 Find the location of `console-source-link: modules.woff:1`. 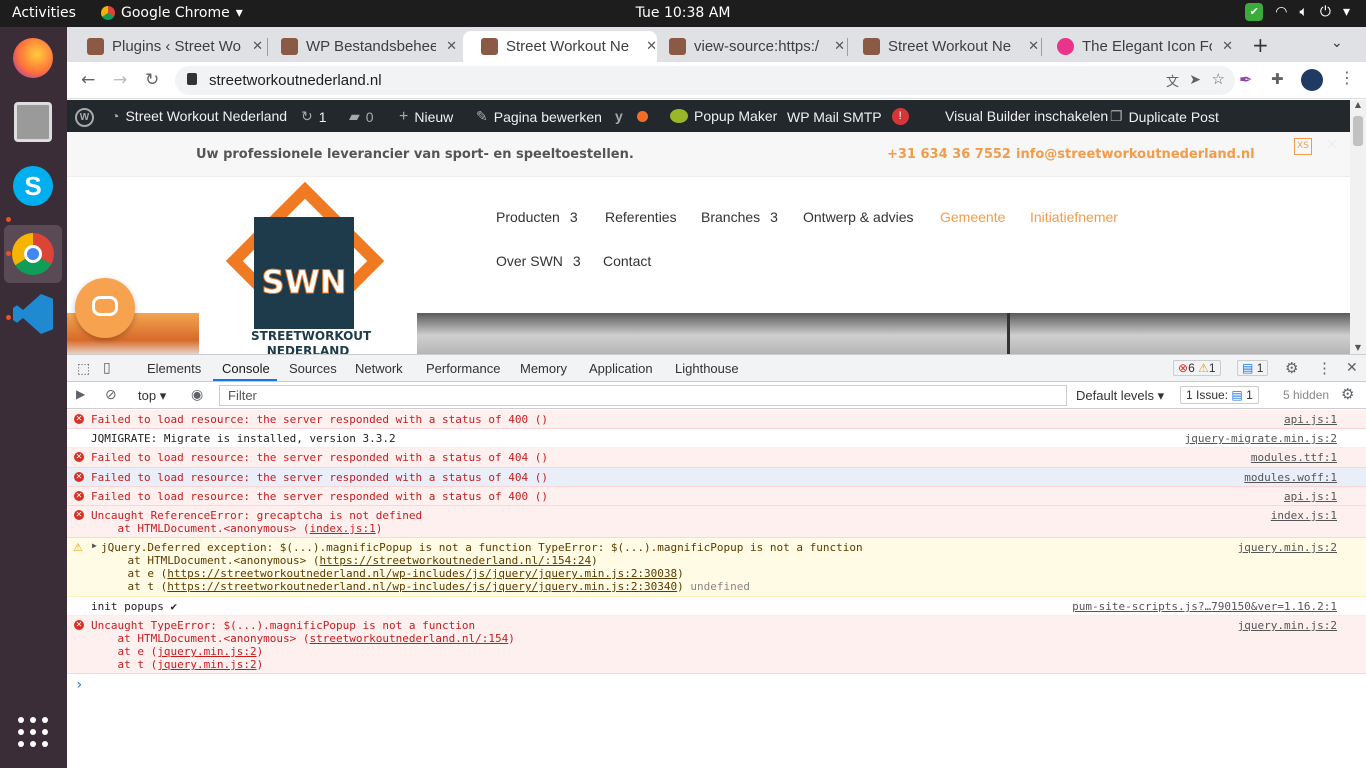

console-source-link: modules.woff:1 is located at coordinates (1290, 477).